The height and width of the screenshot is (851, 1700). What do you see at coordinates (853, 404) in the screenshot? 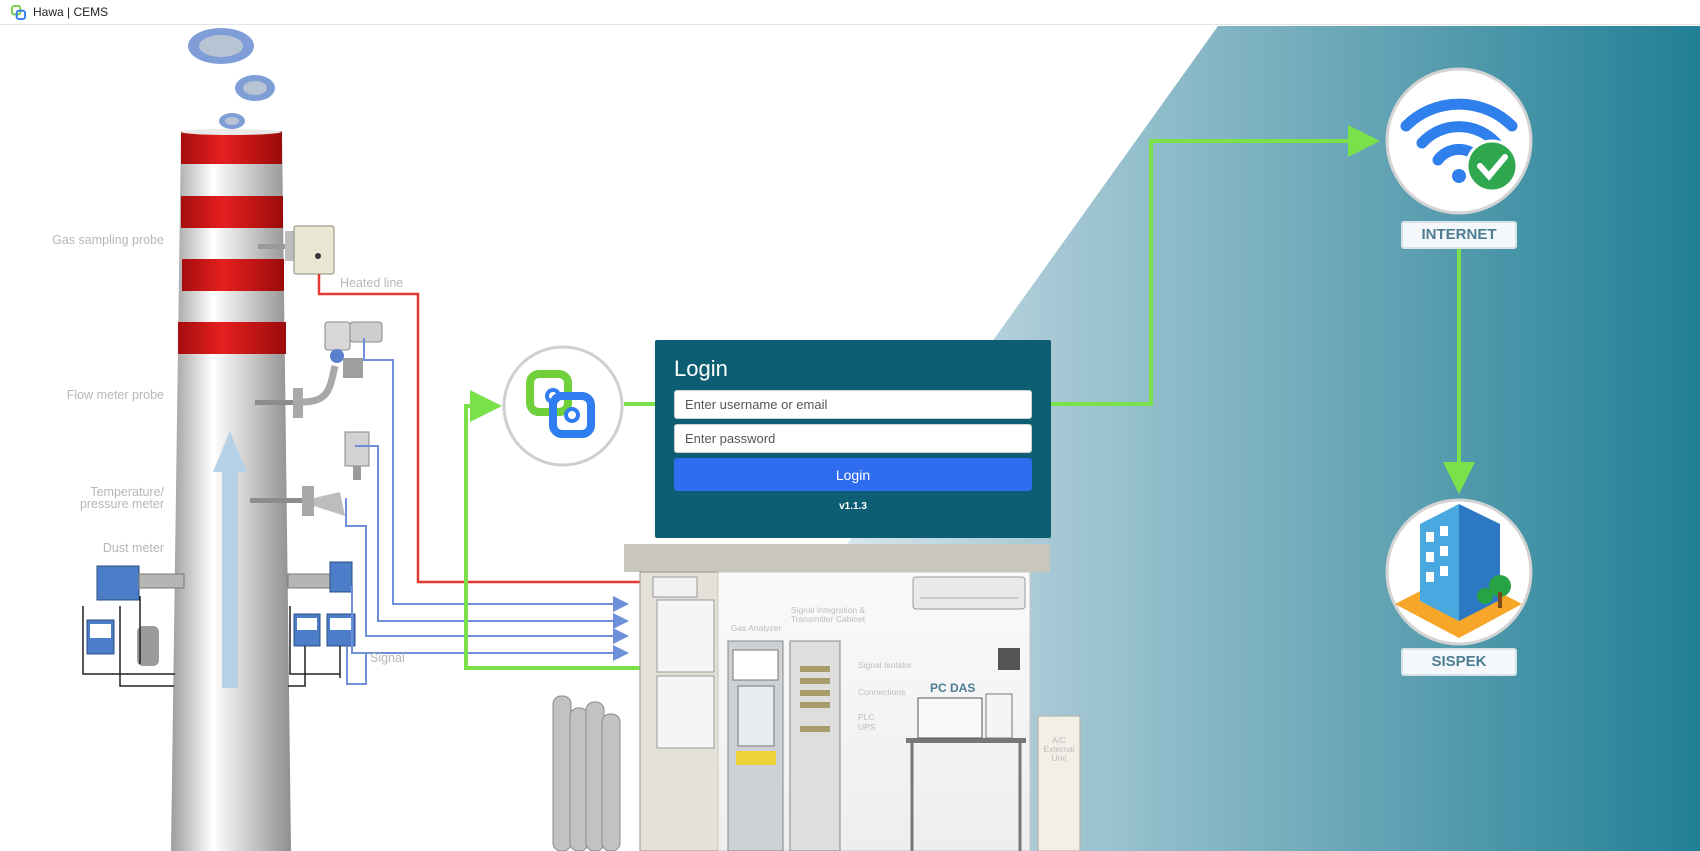
I see `username-input` at bounding box center [853, 404].